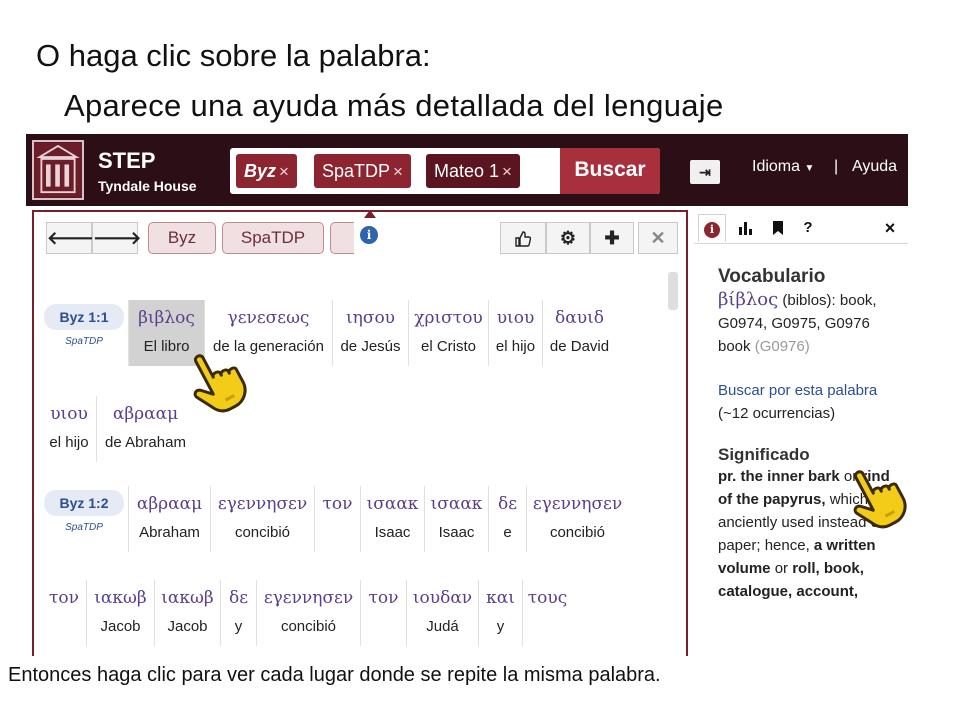  Describe the element at coordinates (145, 442) in the screenshot. I see `word-gloss: de Abraham` at that location.